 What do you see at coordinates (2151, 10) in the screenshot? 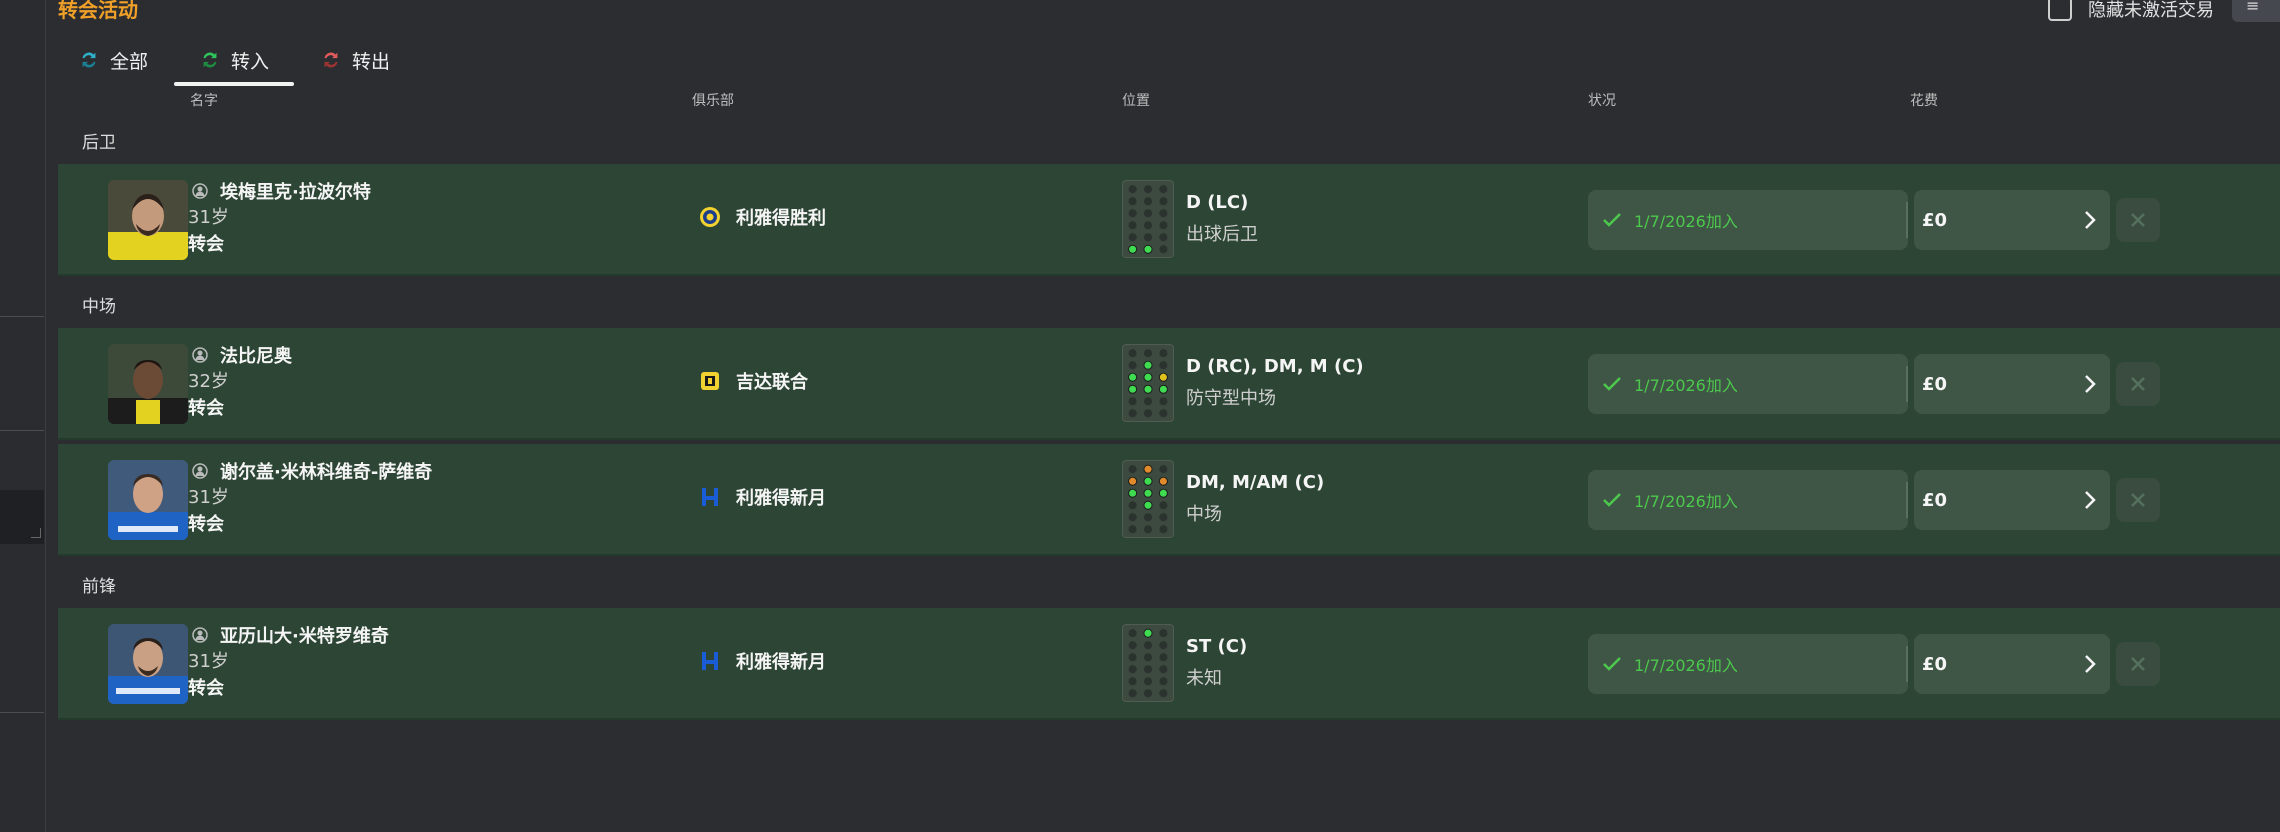
I see `hide-inactive-label: 隐藏未激活交易` at bounding box center [2151, 10].